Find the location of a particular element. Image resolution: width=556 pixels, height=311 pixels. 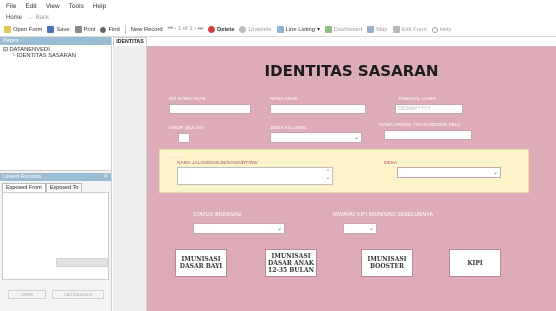

line-listing-button: Line Listing ▾ is located at coordinates (298, 29).